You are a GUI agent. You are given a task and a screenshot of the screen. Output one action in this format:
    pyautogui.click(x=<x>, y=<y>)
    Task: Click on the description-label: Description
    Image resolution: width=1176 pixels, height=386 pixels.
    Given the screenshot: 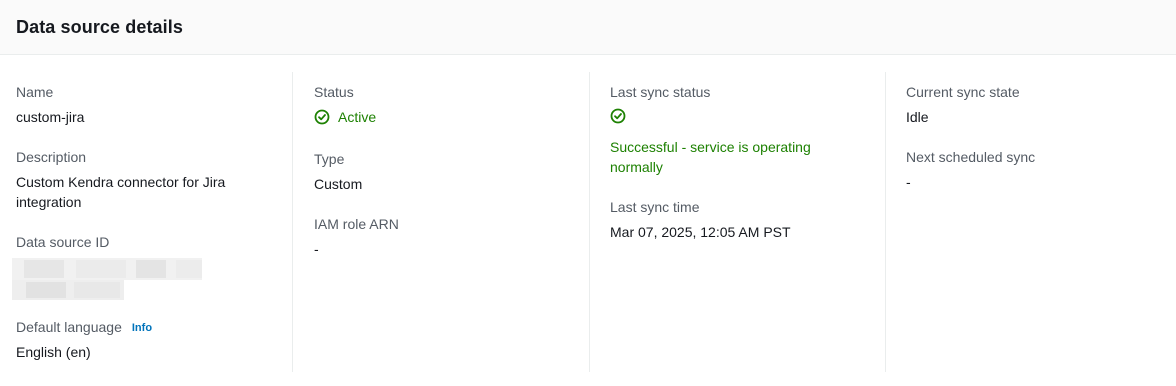 What is the action you would take?
    pyautogui.click(x=51, y=157)
    